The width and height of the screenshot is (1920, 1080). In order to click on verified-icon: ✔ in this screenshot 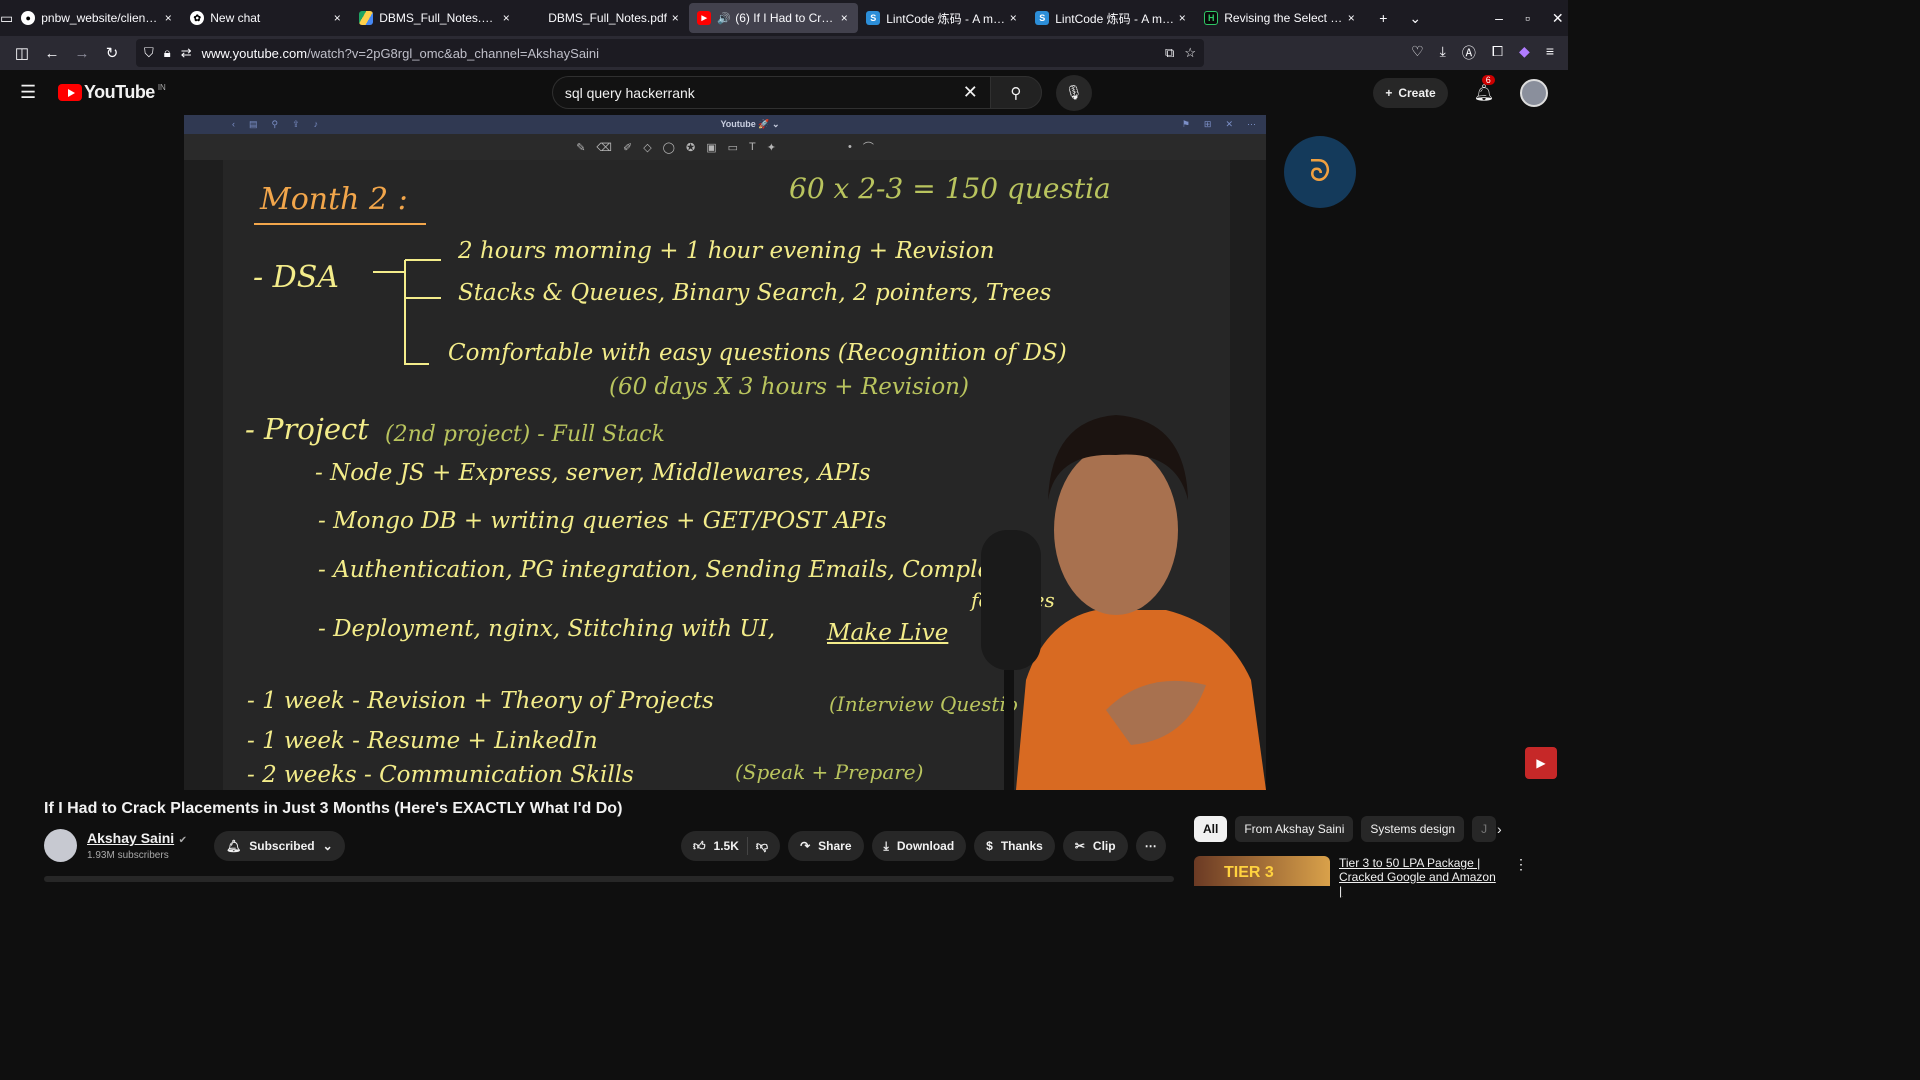, I will do `click(182, 840)`.